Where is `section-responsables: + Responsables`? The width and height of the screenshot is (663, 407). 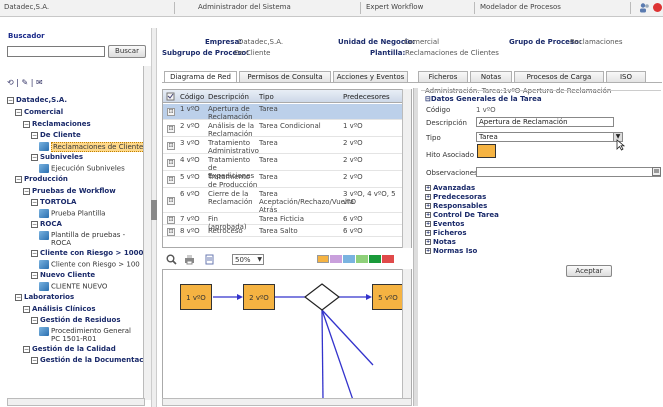
section-responsables: + Responsables is located at coordinates (456, 206).